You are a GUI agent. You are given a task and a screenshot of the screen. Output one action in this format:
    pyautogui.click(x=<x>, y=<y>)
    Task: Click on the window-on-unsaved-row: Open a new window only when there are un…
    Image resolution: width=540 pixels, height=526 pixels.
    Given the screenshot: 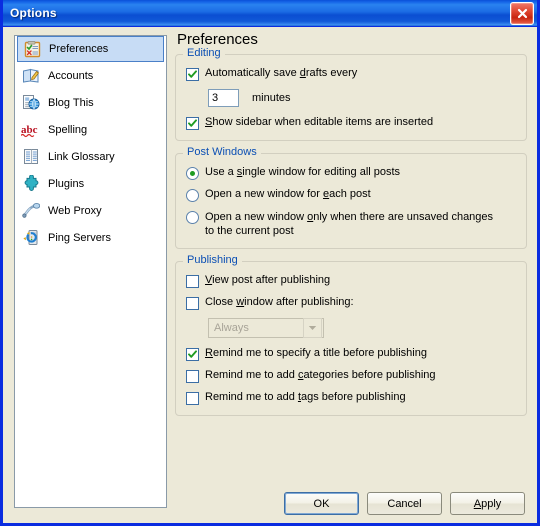 What is the action you would take?
    pyautogui.click(x=351, y=224)
    